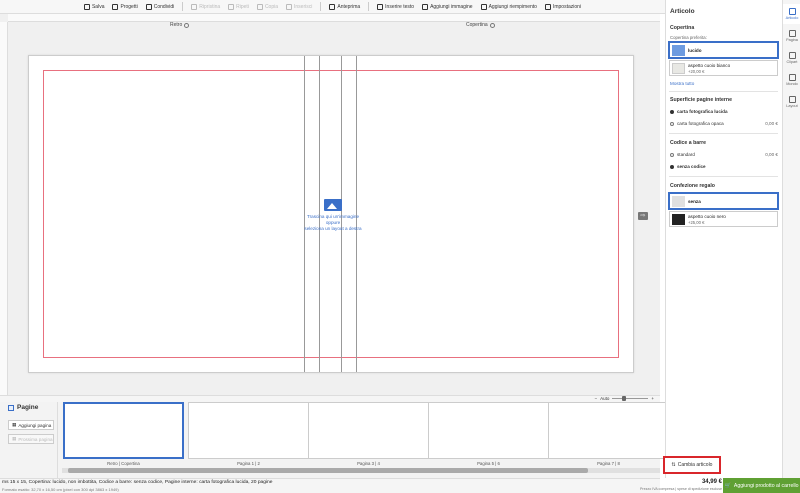  I want to click on zoom-slider, so click(630, 398).